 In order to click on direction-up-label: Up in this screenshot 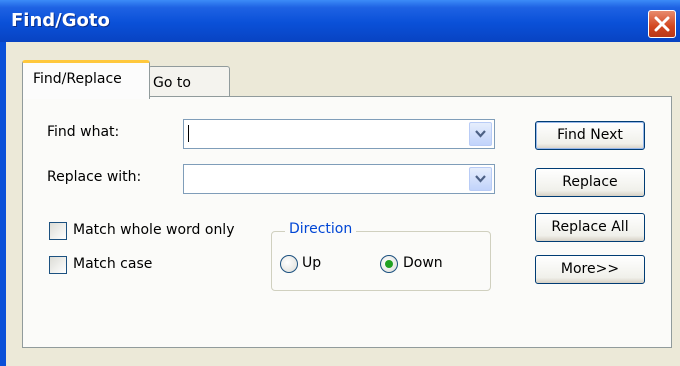, I will do `click(311, 263)`.